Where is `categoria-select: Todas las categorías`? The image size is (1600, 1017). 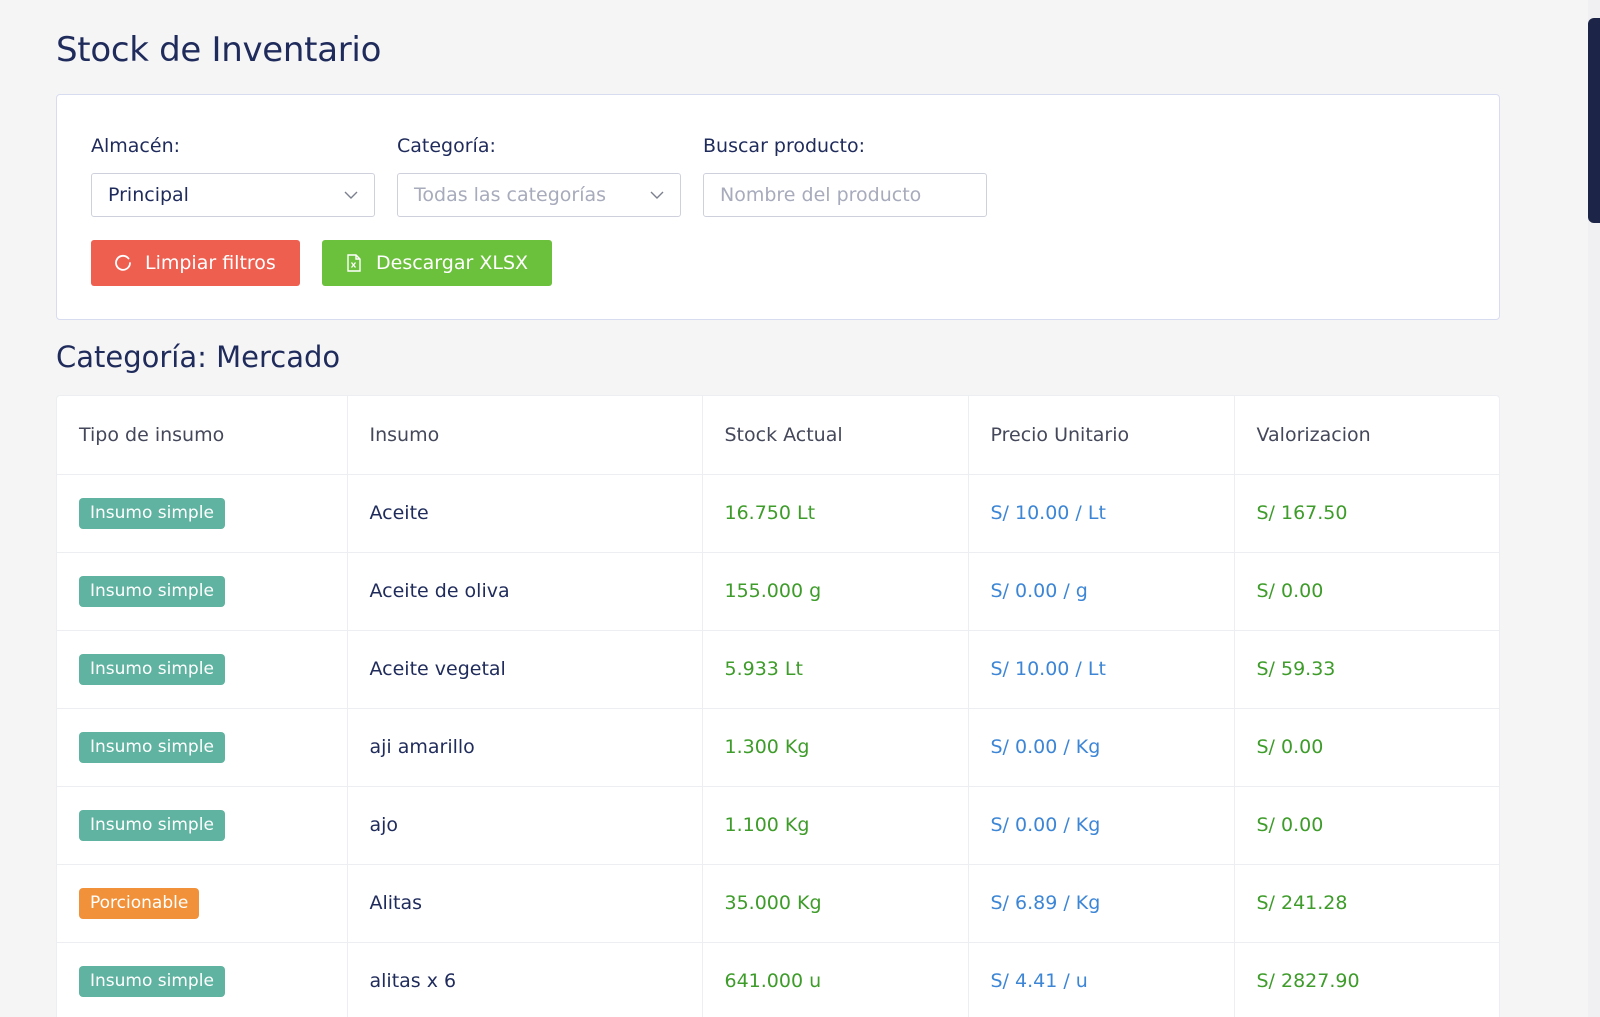 categoria-select: Todas las categorías is located at coordinates (539, 195).